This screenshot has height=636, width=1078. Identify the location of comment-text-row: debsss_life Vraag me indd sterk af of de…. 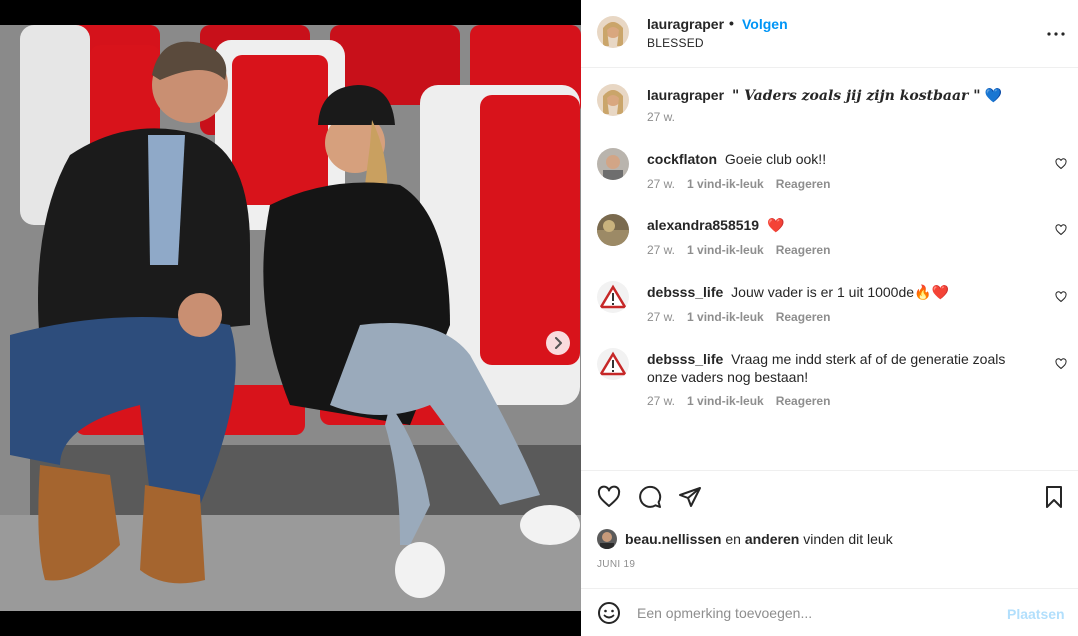
(837, 368).